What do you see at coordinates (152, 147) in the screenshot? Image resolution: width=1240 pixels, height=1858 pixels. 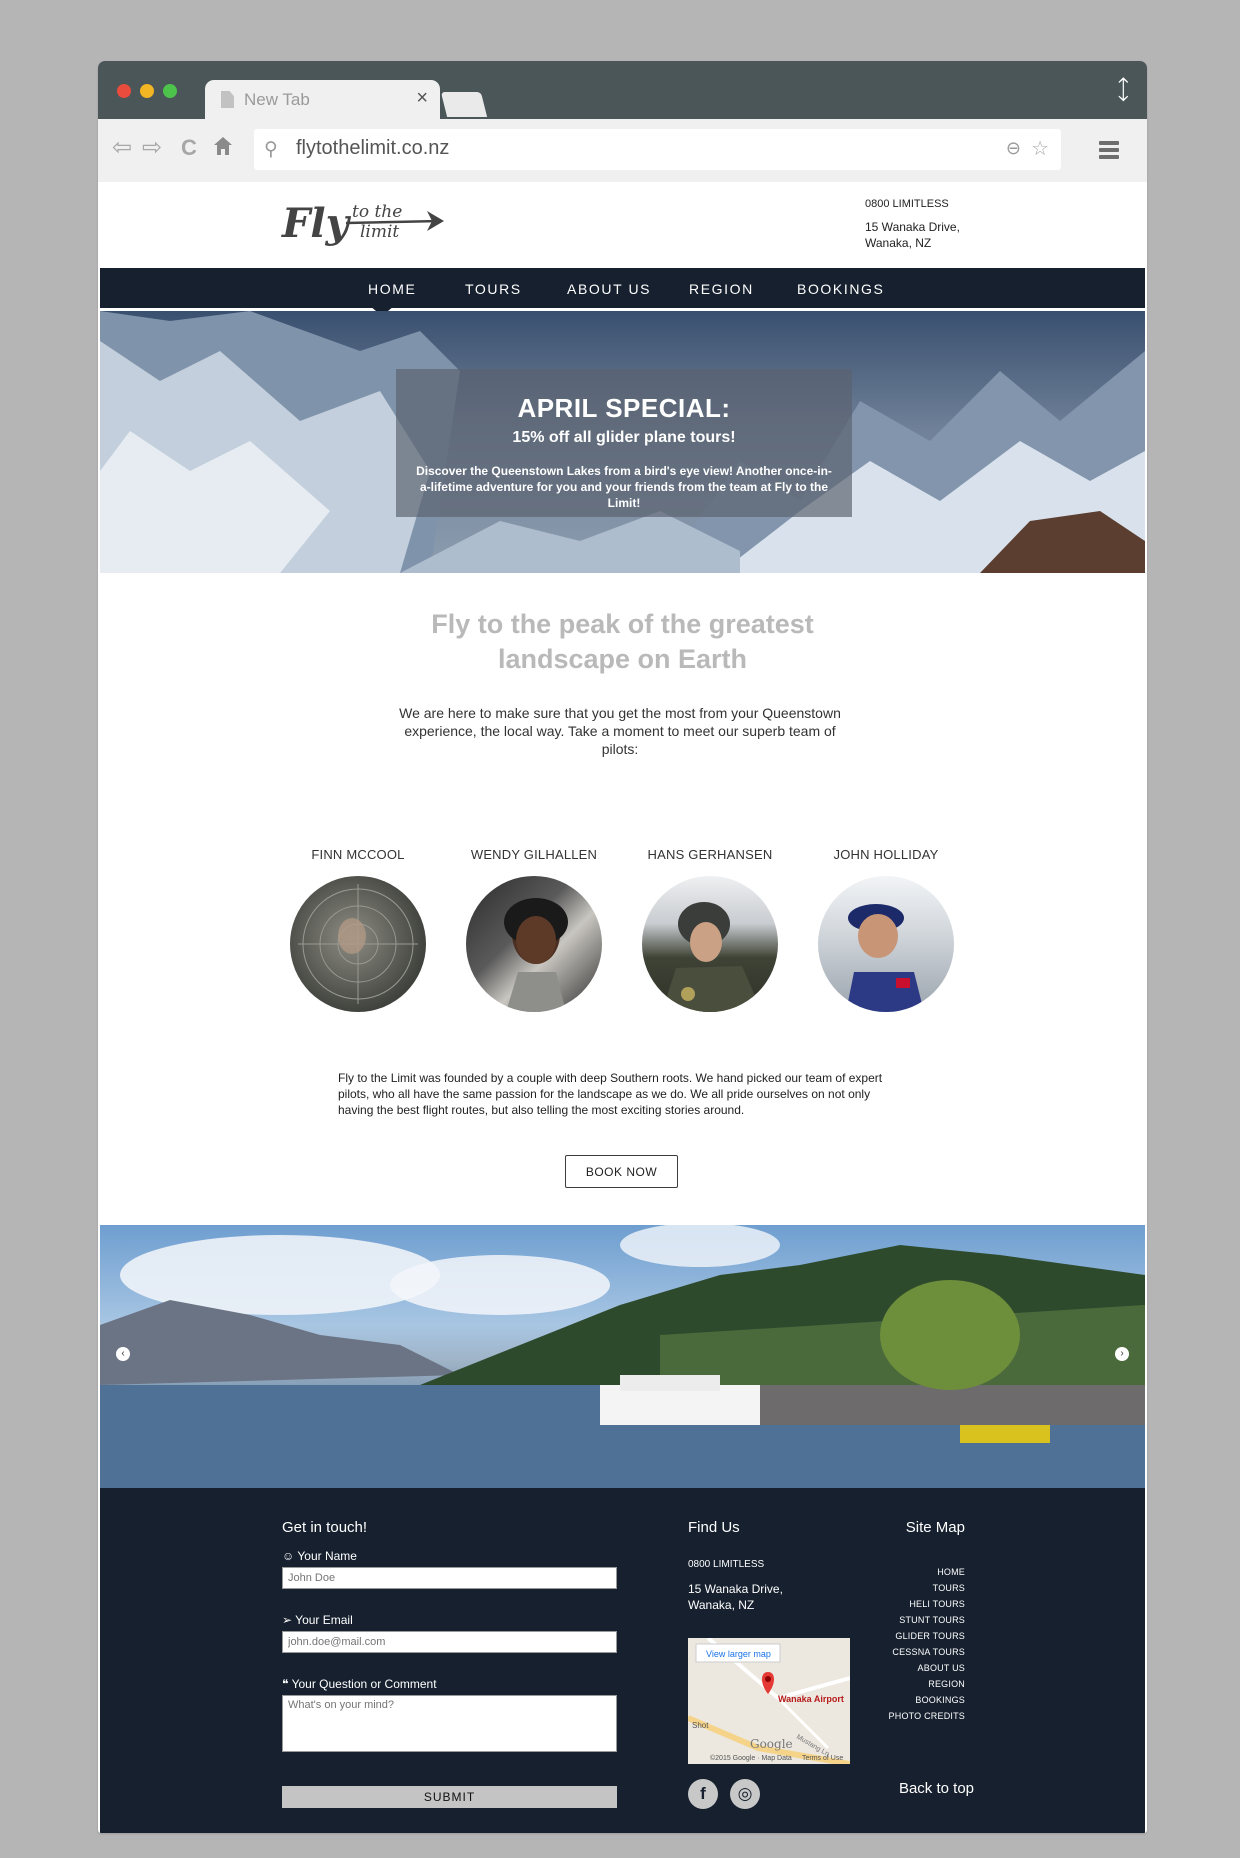 I see `forward-arrow-icon: ⇨` at bounding box center [152, 147].